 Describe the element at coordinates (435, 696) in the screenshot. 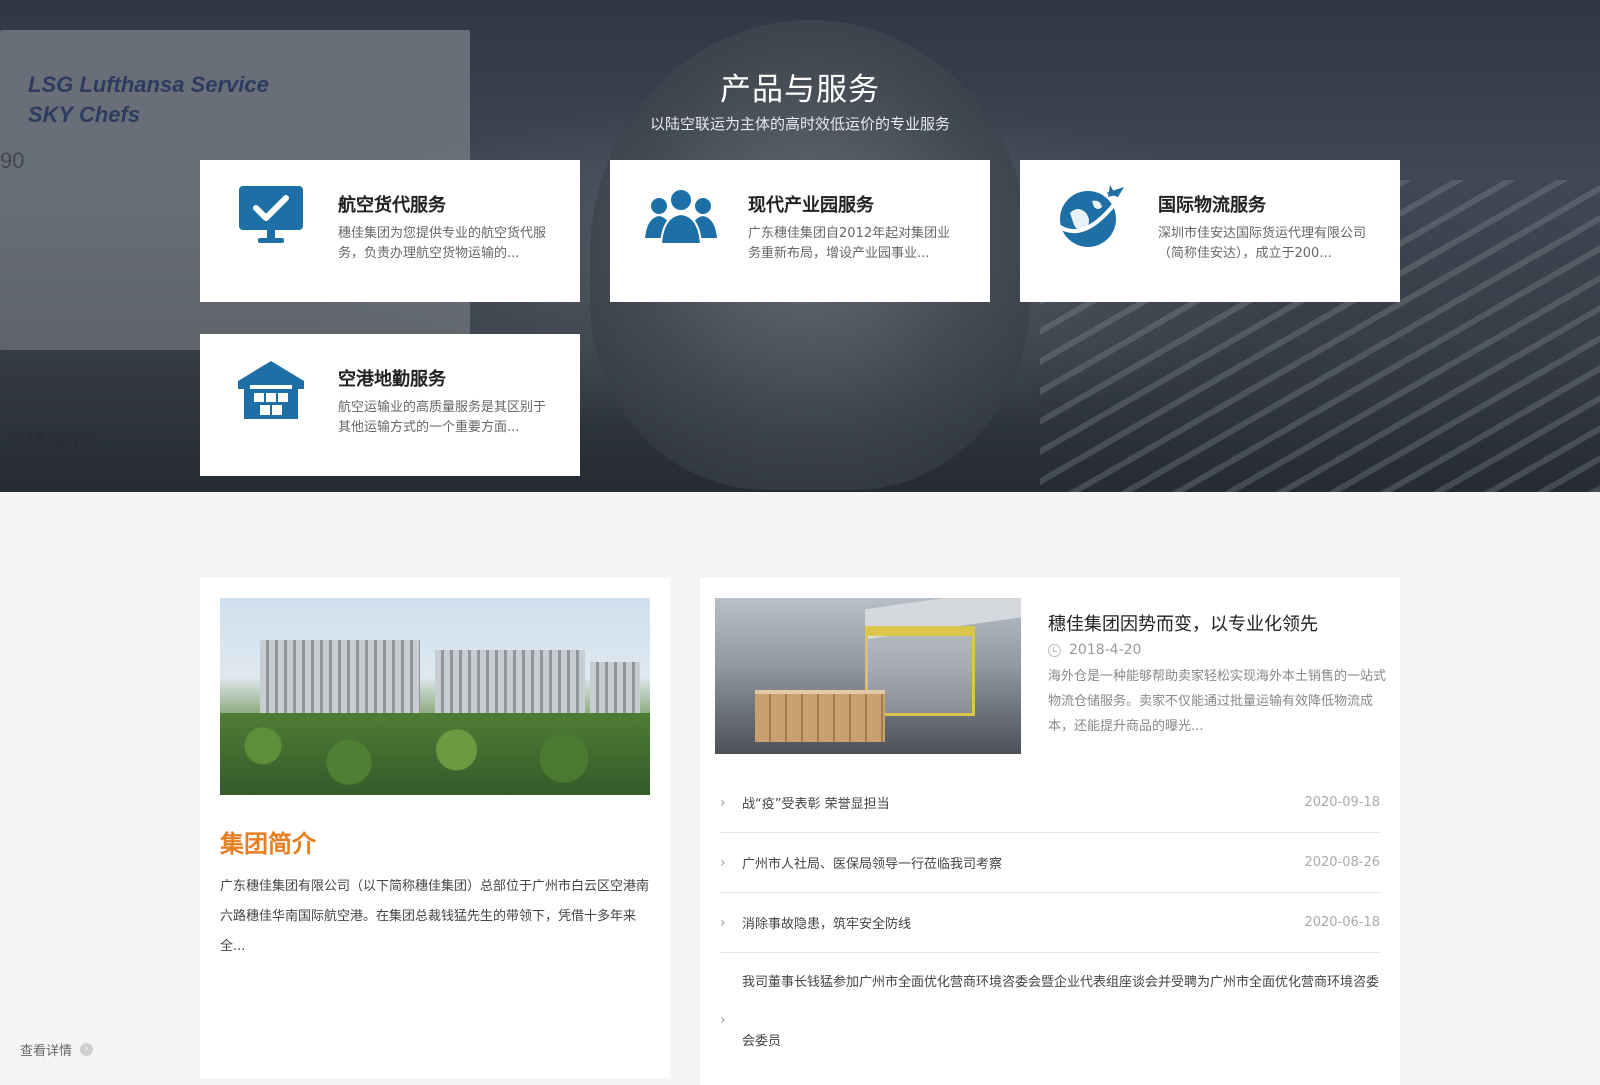

I see `company-building-photo` at that location.